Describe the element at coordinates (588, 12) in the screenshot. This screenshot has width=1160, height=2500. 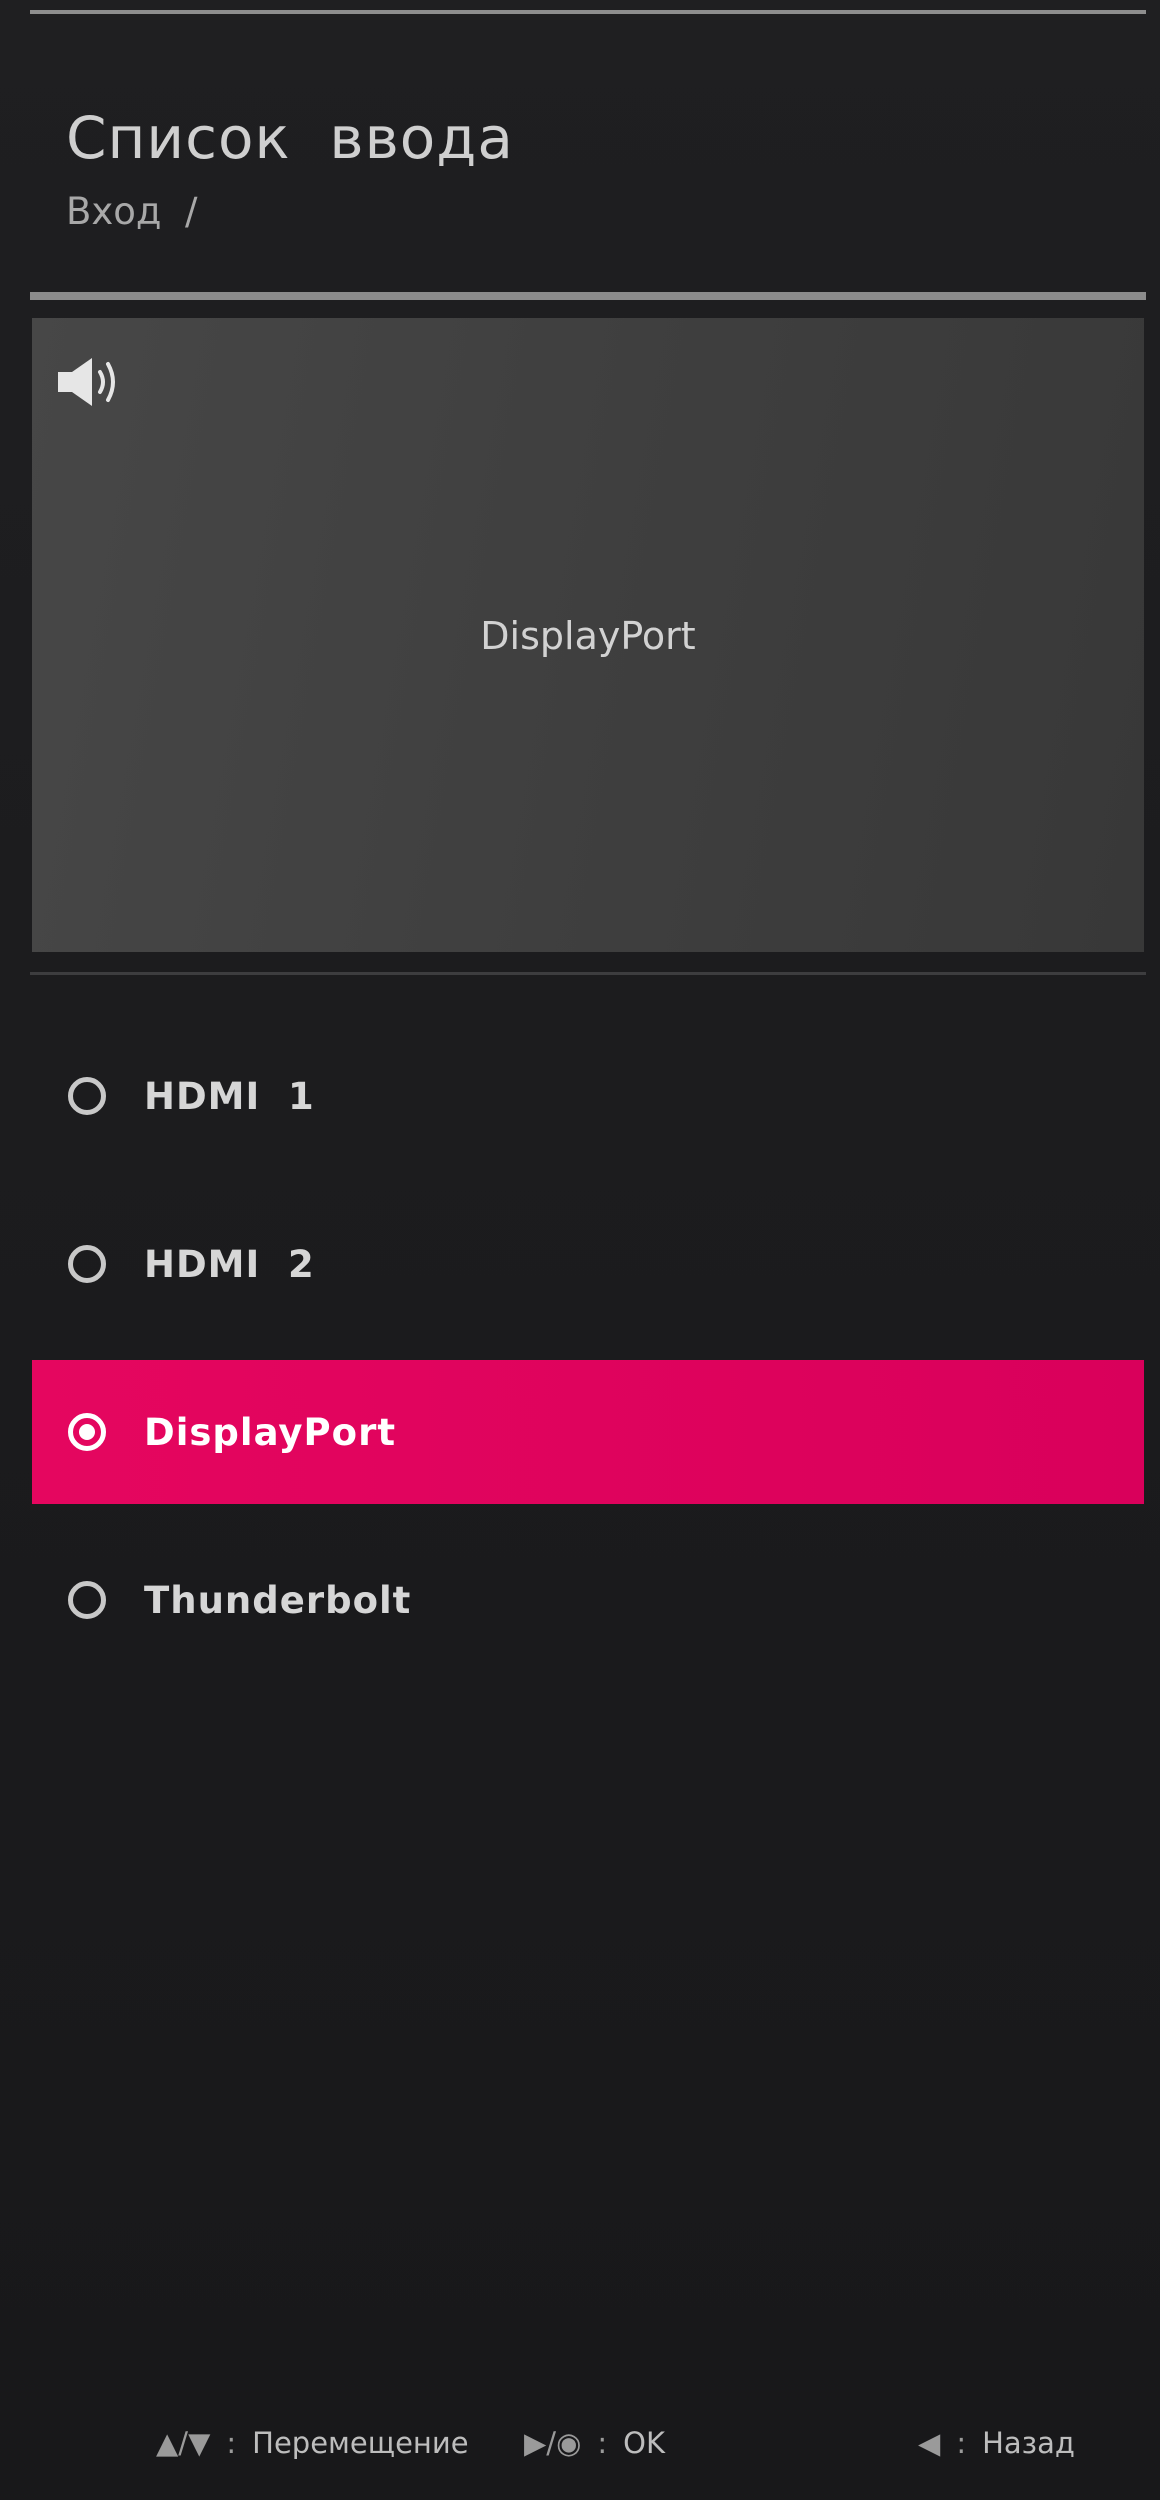
I see `top-divider` at that location.